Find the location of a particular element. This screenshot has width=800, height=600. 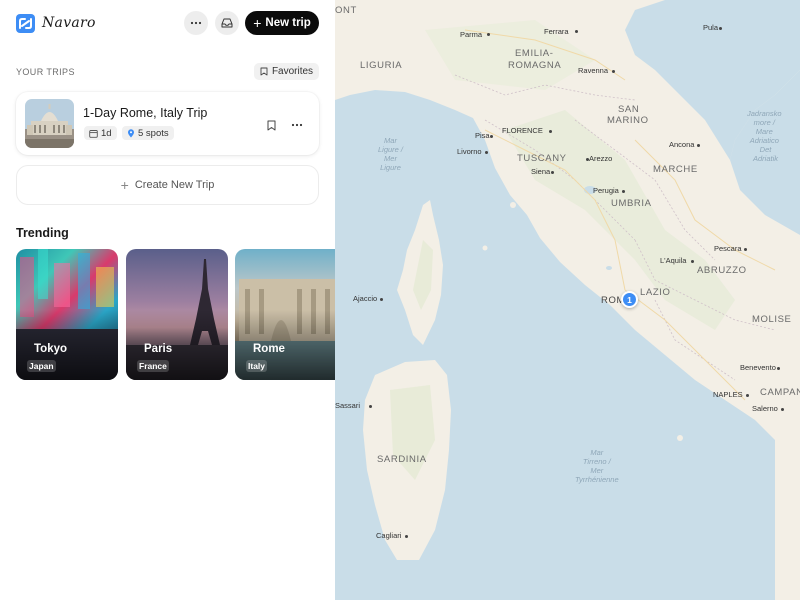

create-new-trip-label: Create New Trip is located at coordinates (174, 185).